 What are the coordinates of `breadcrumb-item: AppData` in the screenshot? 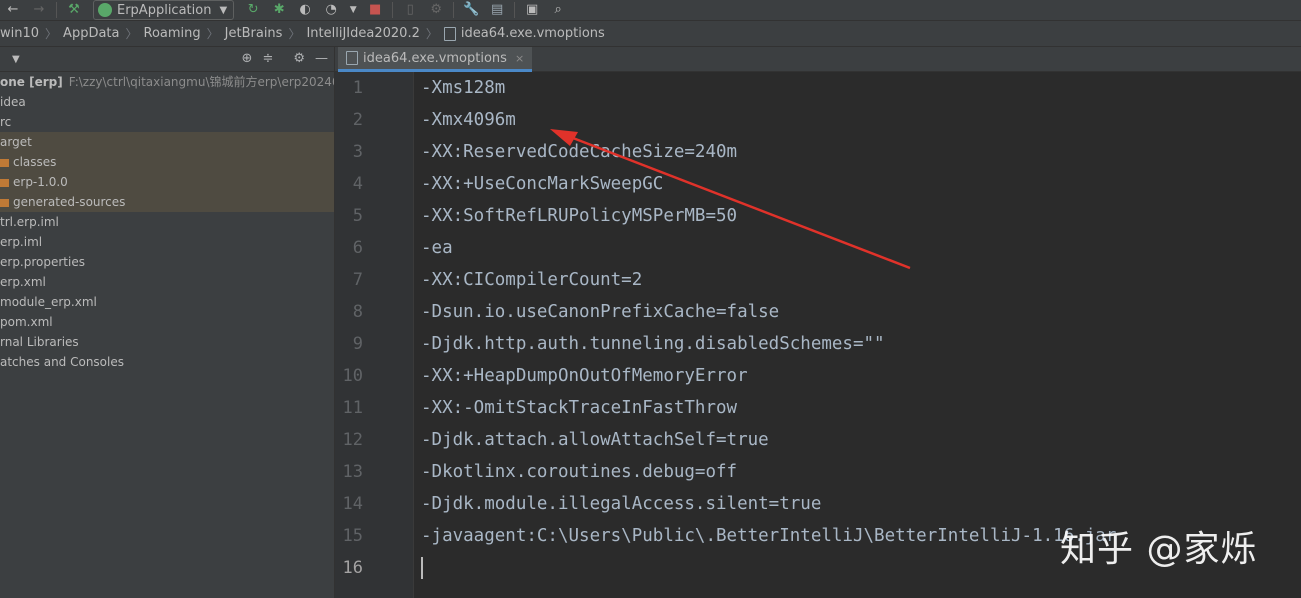 It's located at (91, 33).